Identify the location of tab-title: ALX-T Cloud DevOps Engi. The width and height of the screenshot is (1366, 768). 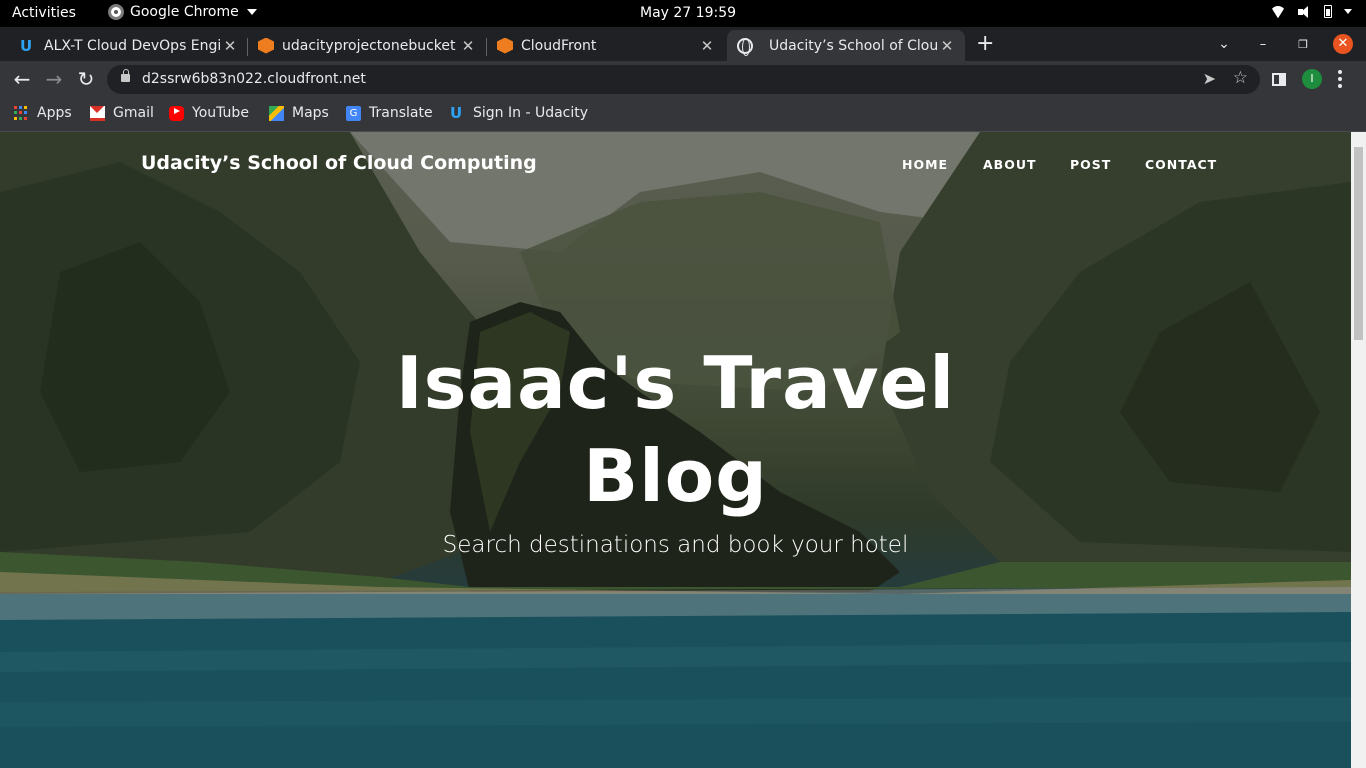
(133, 45).